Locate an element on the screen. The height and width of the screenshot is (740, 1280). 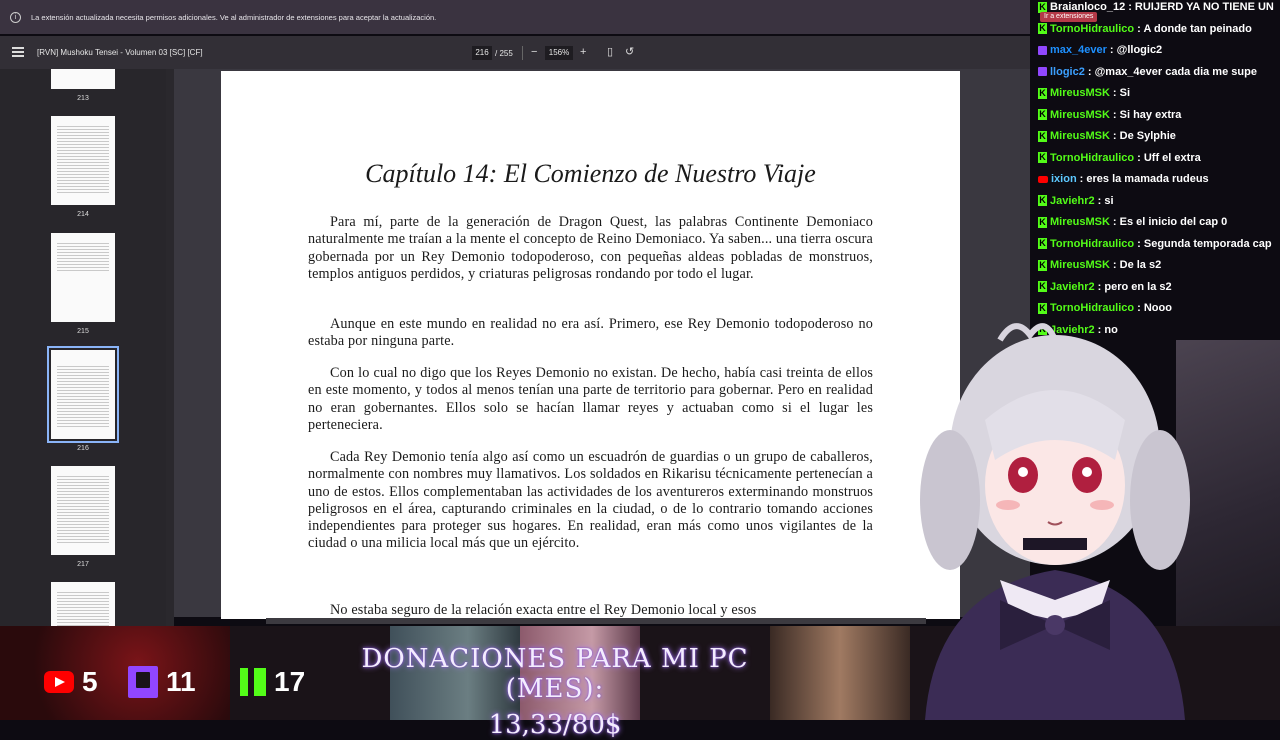
chat-message: K MireusMSK: Si hay extra is located at coordinates (1109, 115).